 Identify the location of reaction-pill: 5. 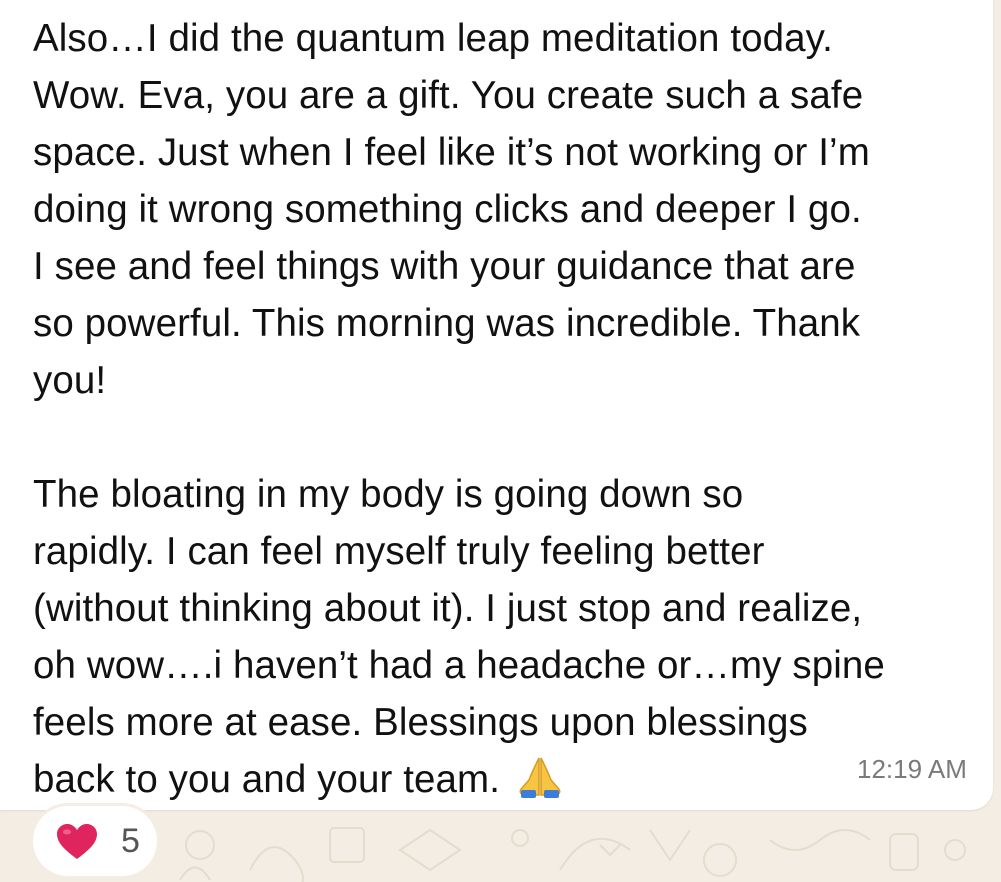
(95, 841).